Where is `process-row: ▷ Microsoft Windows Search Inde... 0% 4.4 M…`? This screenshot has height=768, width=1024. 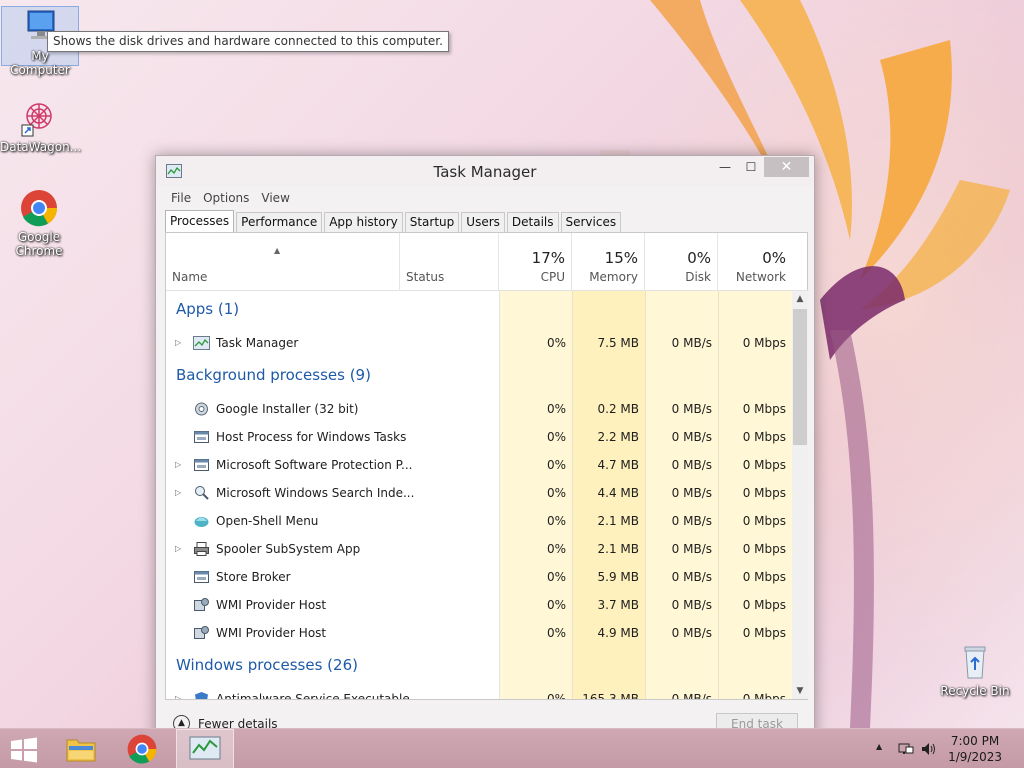
process-row: ▷ Microsoft Windows Search Inde... 0% 4.4 M… is located at coordinates (479, 493).